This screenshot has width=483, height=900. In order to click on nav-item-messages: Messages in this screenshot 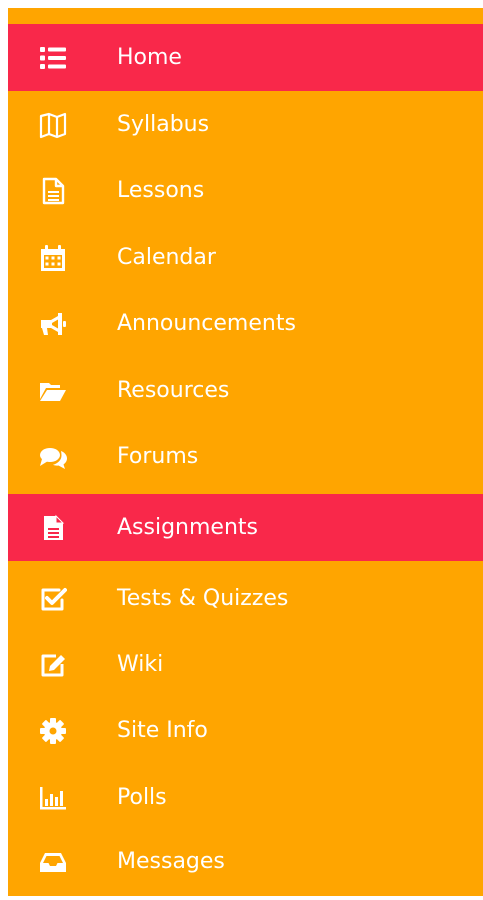, I will do `click(245, 861)`.